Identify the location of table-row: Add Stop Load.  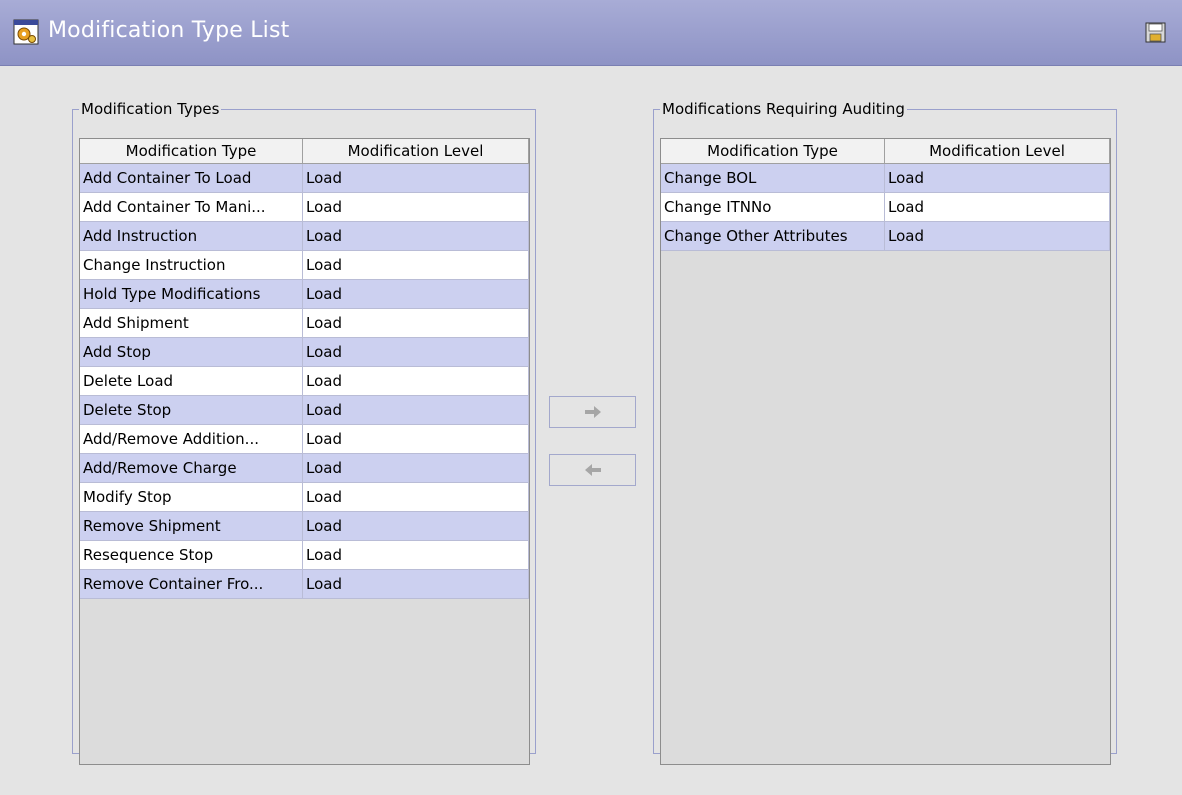
(304, 352).